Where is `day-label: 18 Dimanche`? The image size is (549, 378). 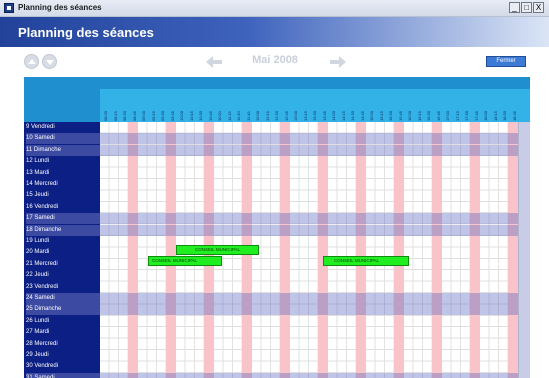 day-label: 18 Dimanche is located at coordinates (63, 230).